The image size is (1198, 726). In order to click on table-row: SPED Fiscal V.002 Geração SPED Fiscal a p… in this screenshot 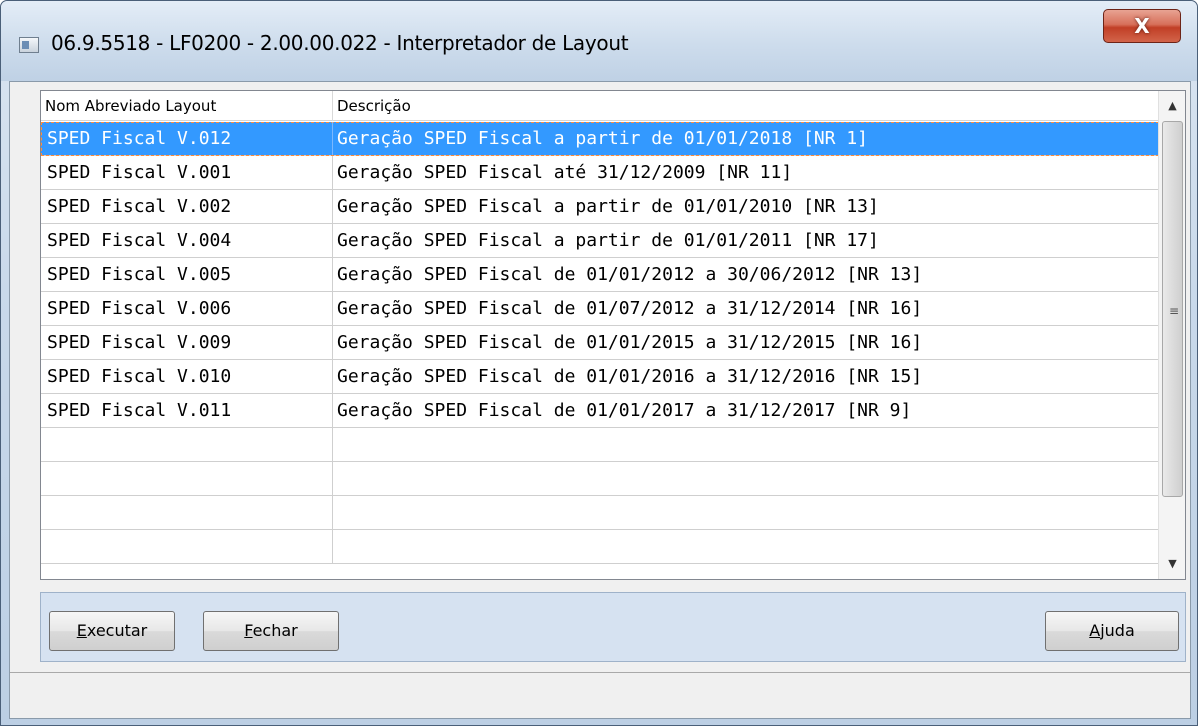, I will do `click(600, 207)`.